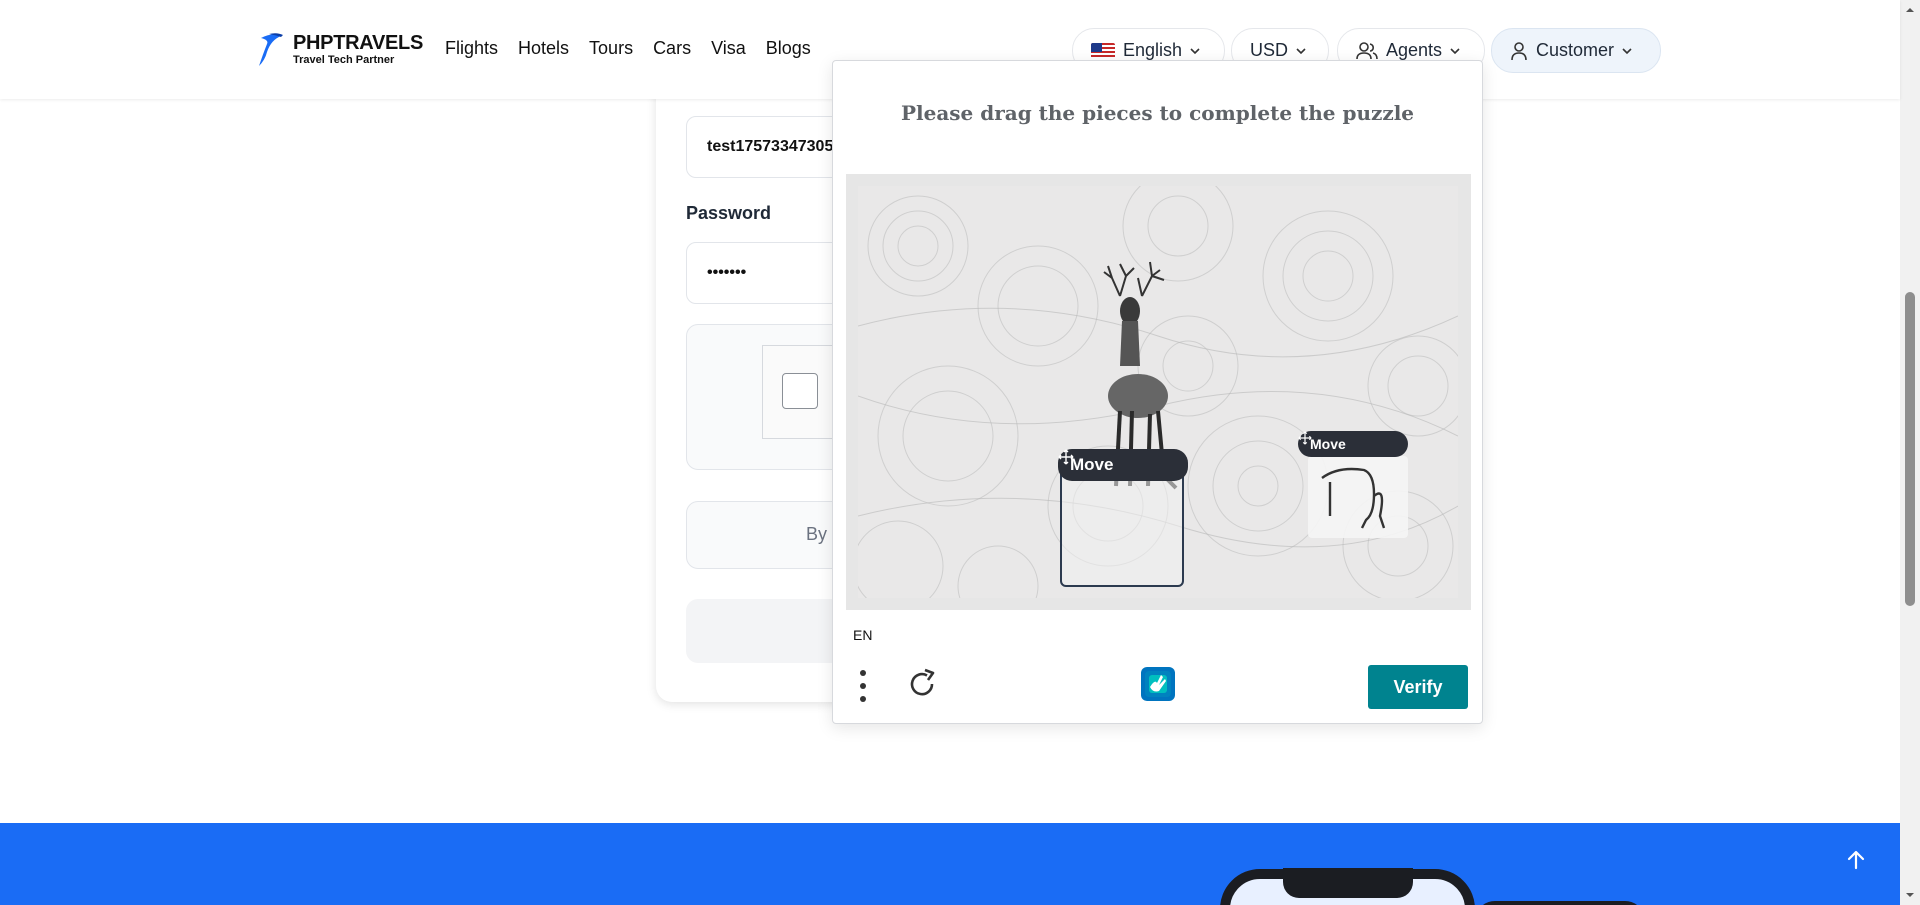 This screenshot has width=1920, height=905. What do you see at coordinates (1367, 50) in the screenshot?
I see `users-icon` at bounding box center [1367, 50].